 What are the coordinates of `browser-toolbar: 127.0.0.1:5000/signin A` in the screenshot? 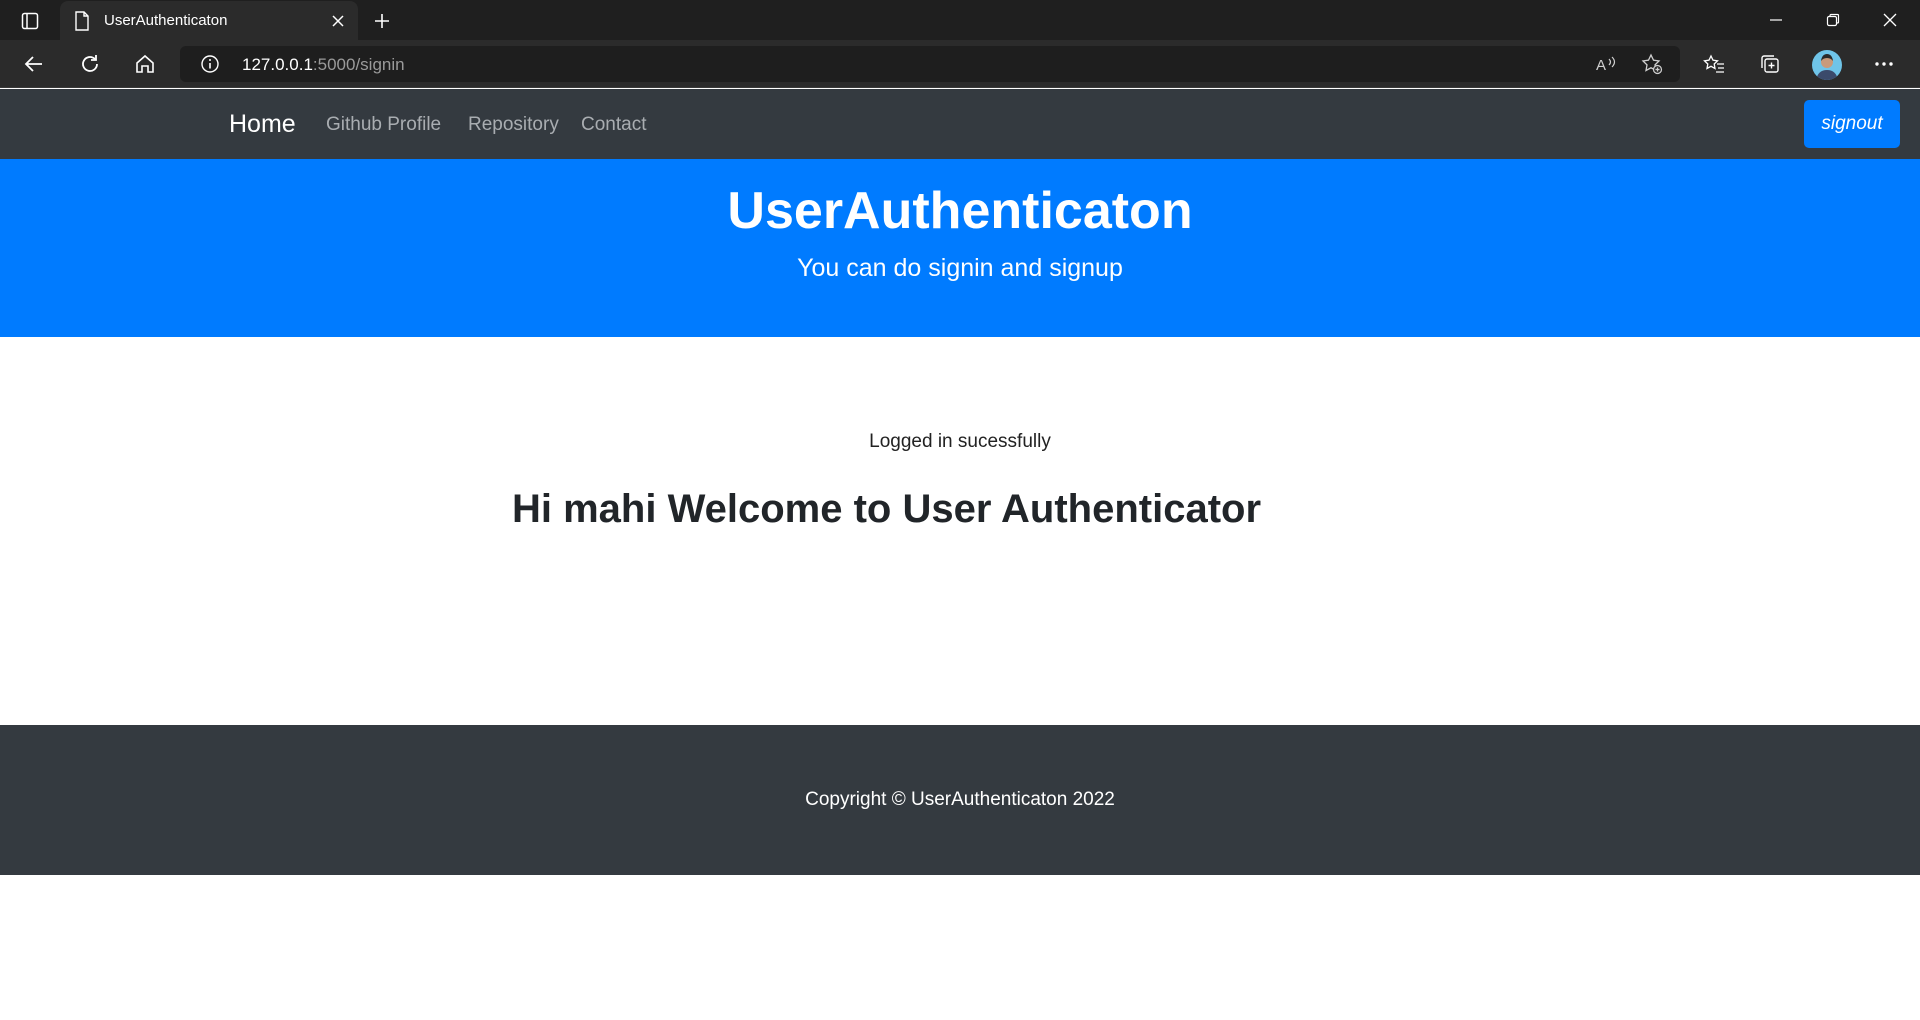 It's located at (960, 64).